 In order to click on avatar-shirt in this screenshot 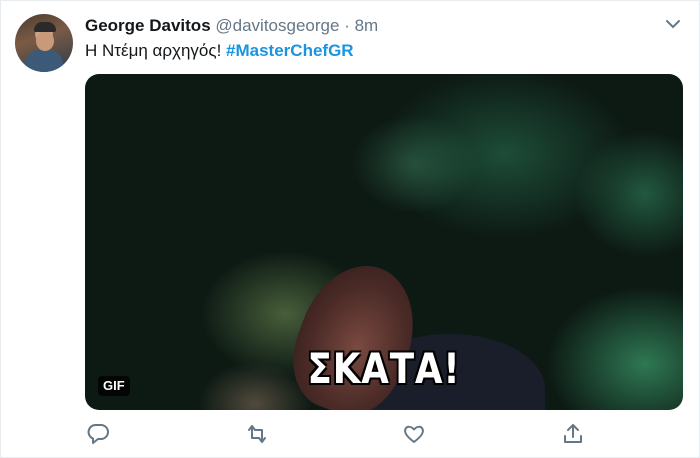, I will do `click(44, 61)`.